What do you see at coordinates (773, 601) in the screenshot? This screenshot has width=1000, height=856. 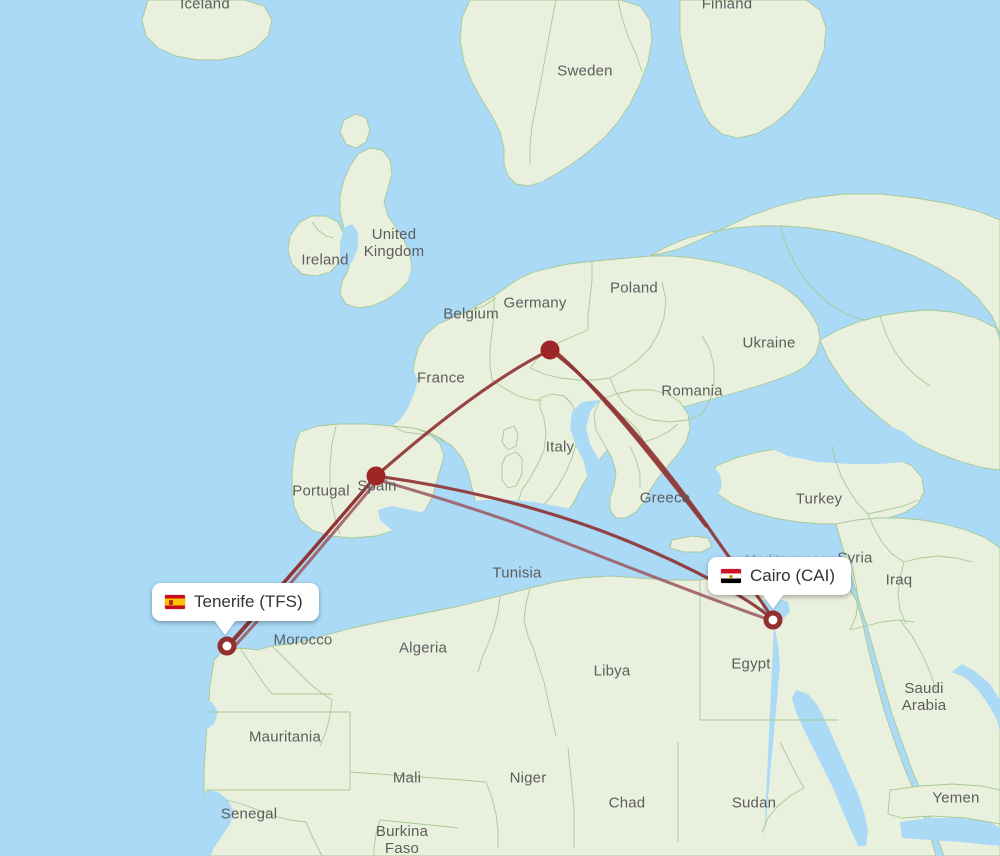 I see `callout-pointer-cairo` at bounding box center [773, 601].